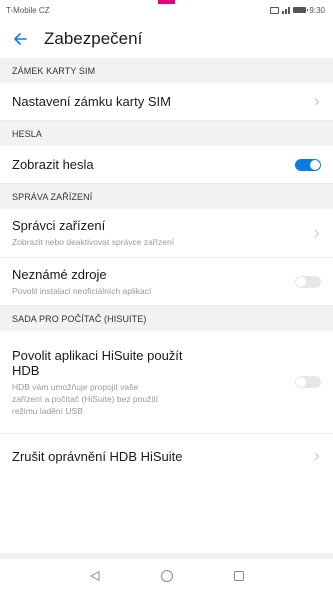 The width and height of the screenshot is (333, 592). I want to click on brand-accent-mark, so click(166, 2).